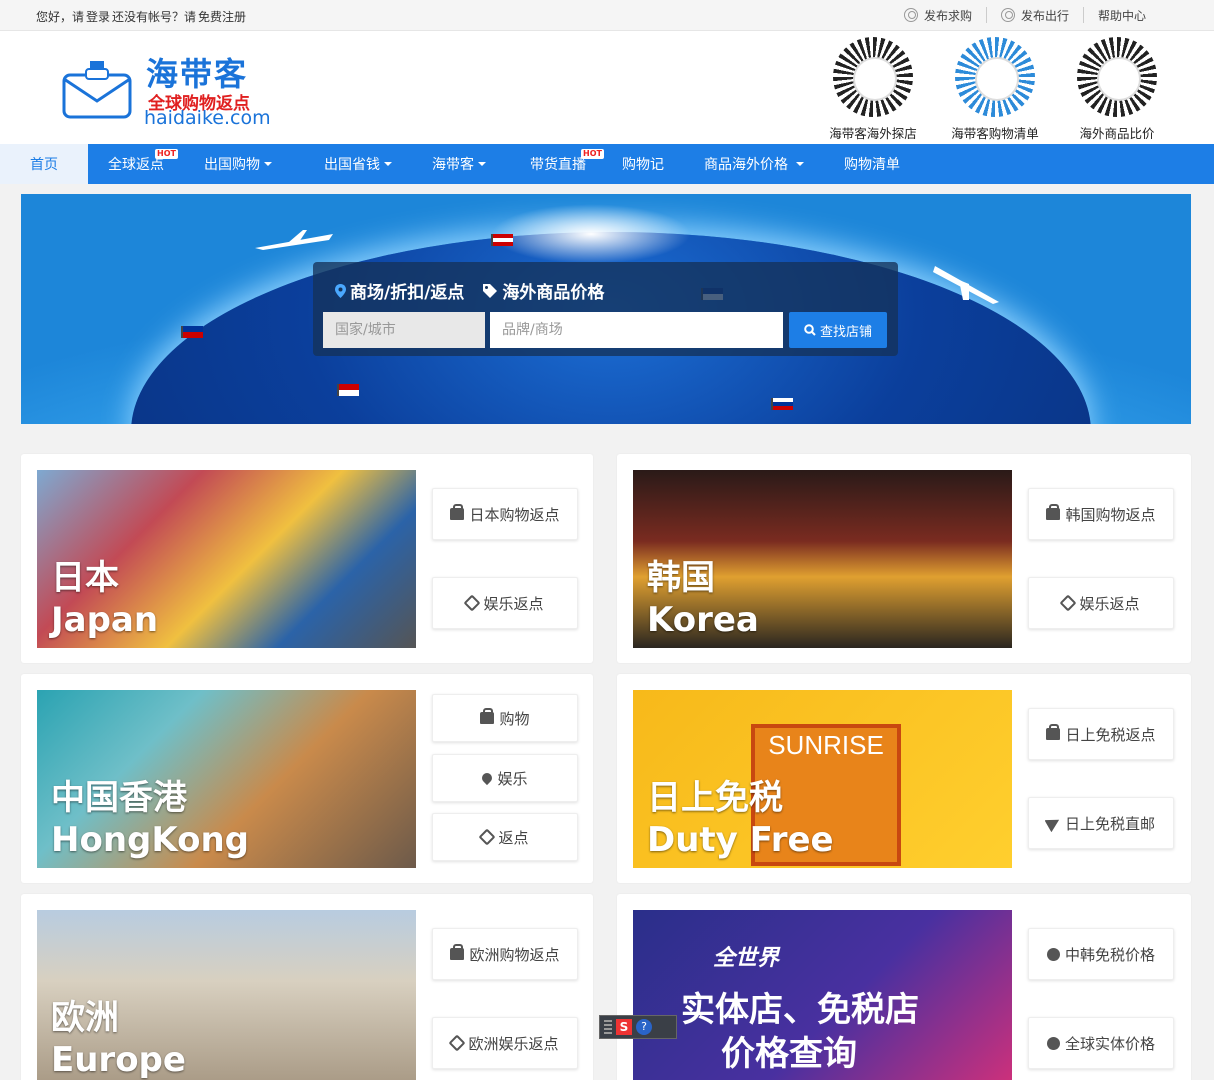  I want to click on nav-live-selling: 带货直播 HOT, so click(558, 164).